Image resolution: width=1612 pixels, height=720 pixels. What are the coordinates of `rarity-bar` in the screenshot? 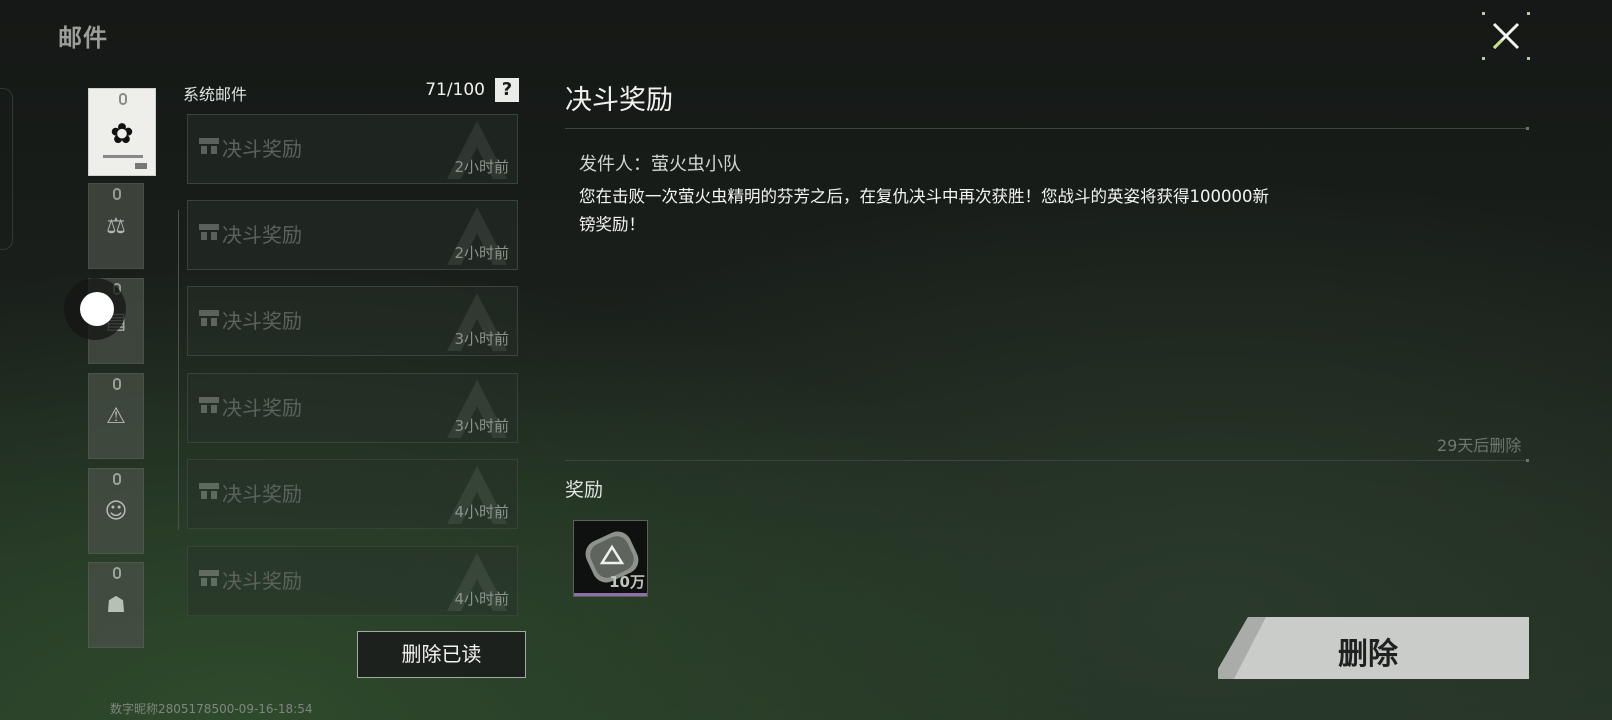 It's located at (610, 594).